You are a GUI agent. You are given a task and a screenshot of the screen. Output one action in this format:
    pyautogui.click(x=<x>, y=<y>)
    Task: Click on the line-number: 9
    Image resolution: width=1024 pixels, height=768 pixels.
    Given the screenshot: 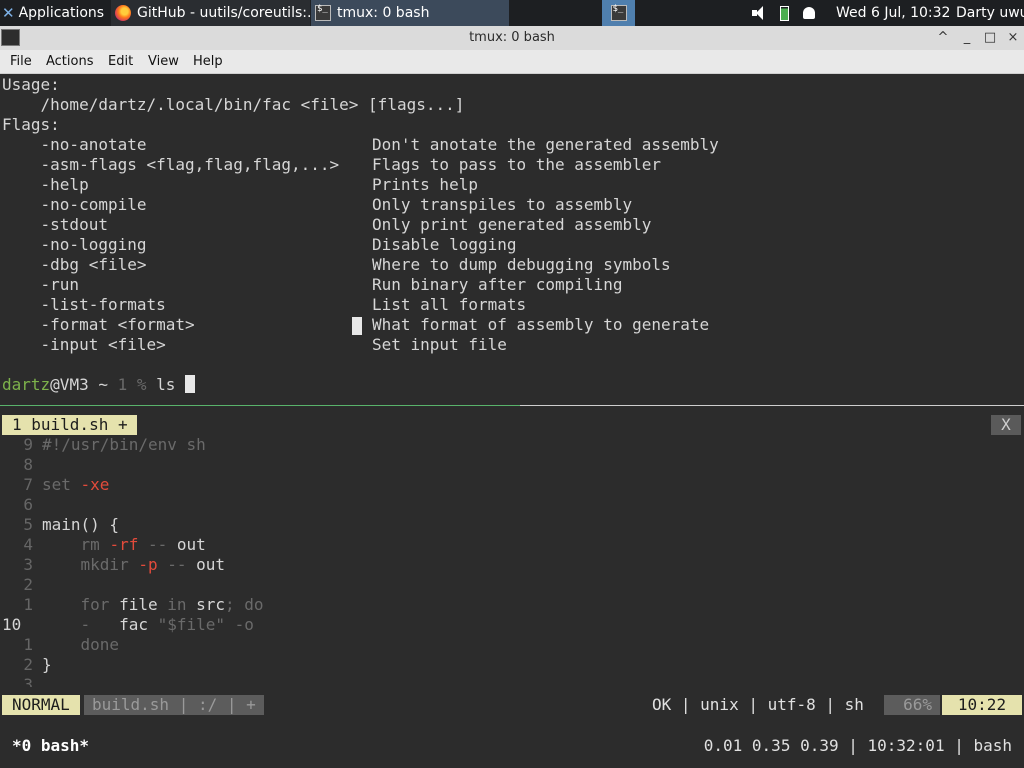 What is the action you would take?
    pyautogui.click(x=28, y=444)
    